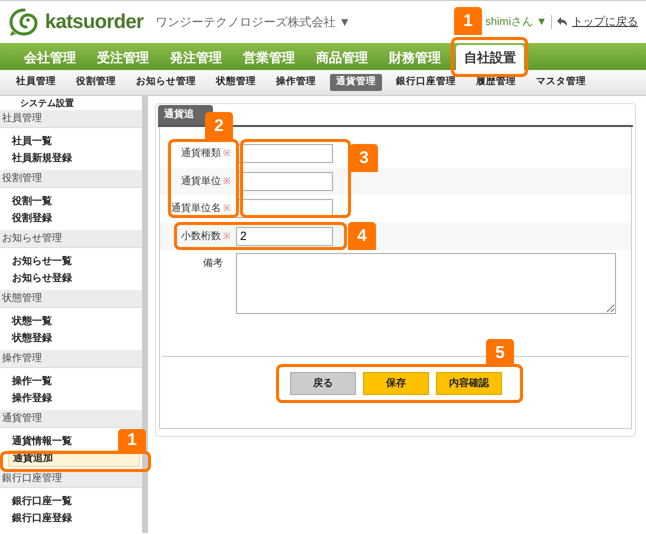 This screenshot has height=534, width=646. Describe the element at coordinates (296, 82) in the screenshot. I see `sub-nav-tab: 操作管理` at that location.